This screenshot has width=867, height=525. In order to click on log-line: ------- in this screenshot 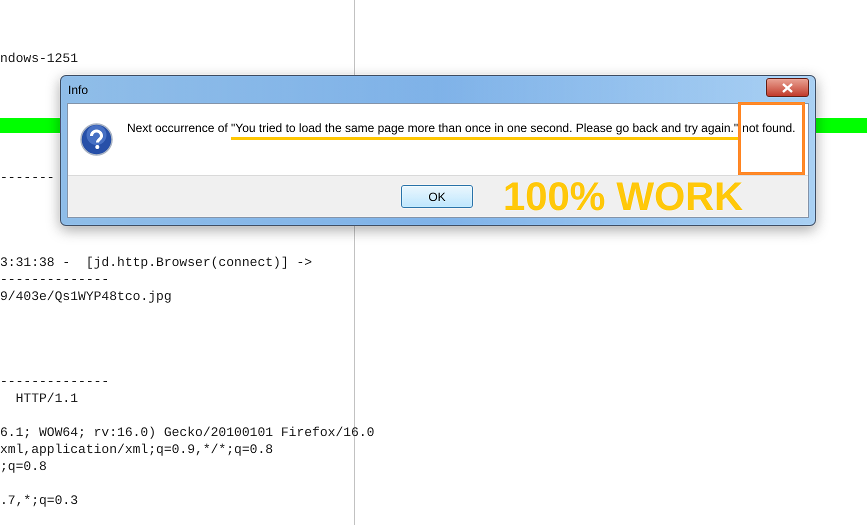, I will do `click(27, 177)`.